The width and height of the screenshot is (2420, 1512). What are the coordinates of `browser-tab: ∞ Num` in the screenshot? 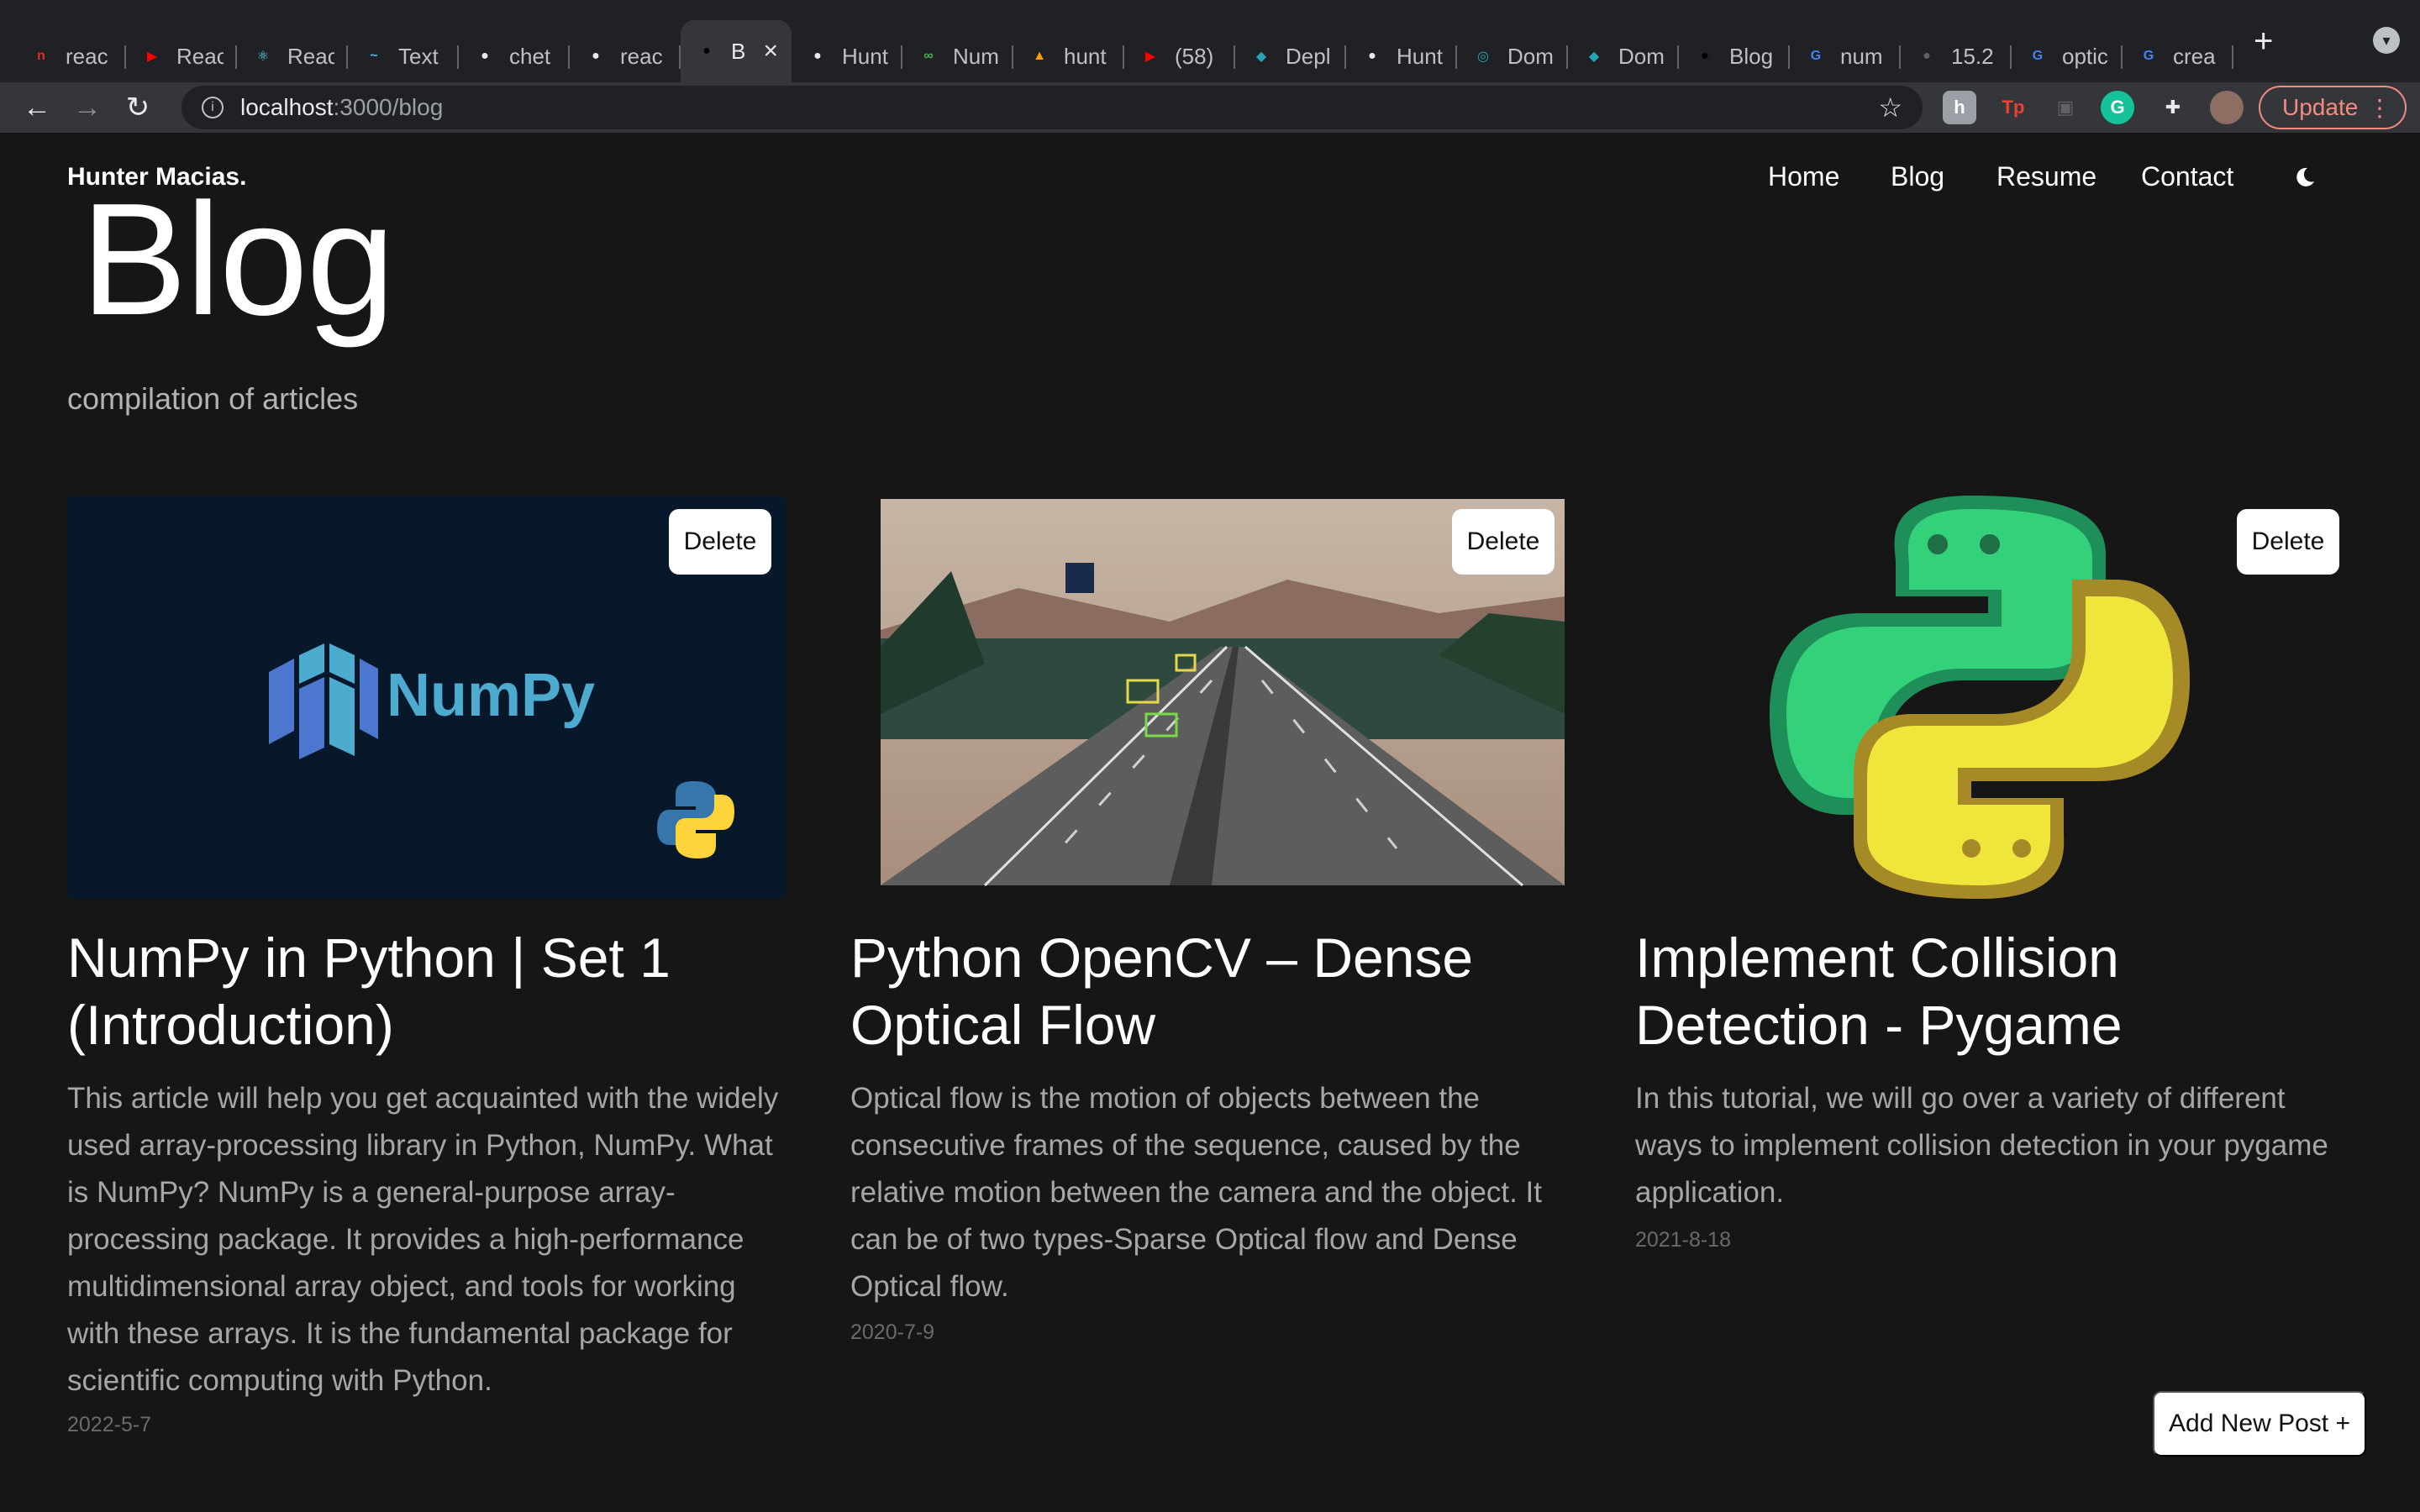 It's located at (958, 56).